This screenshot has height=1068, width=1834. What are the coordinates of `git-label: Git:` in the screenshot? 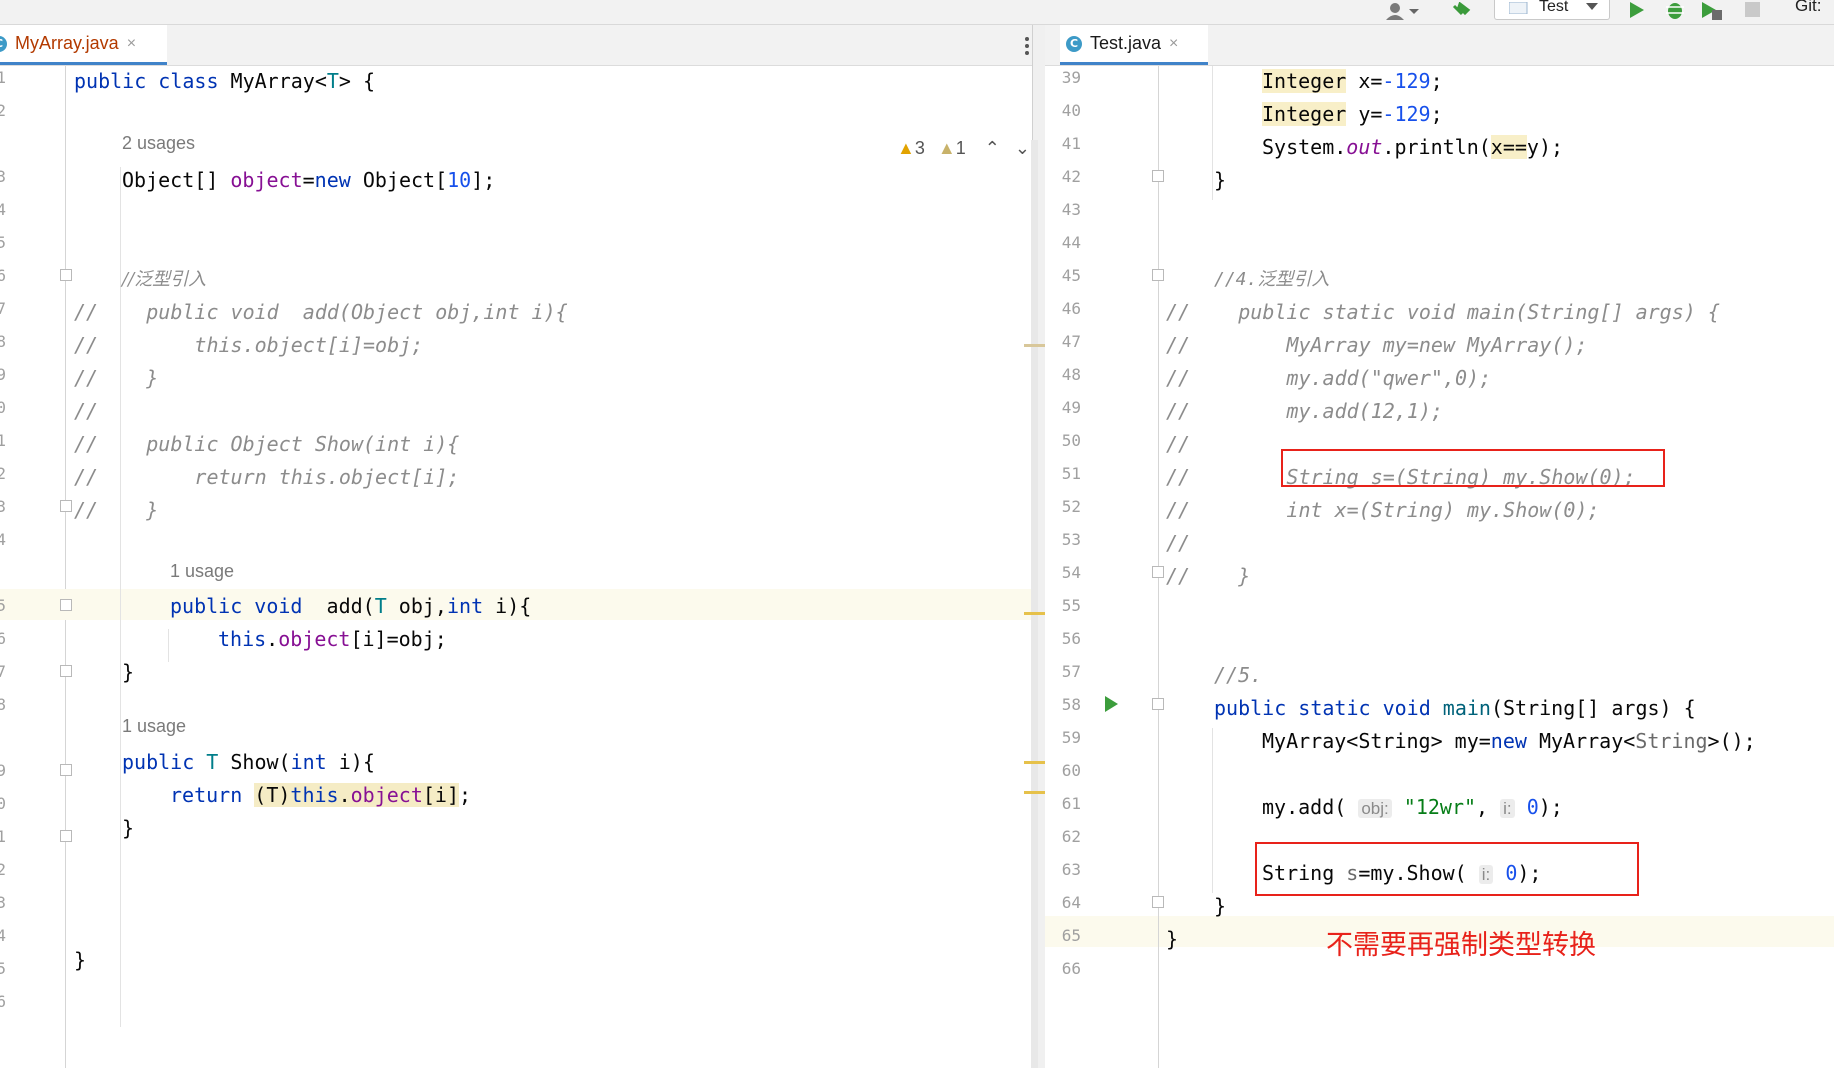 It's located at (1808, 8).